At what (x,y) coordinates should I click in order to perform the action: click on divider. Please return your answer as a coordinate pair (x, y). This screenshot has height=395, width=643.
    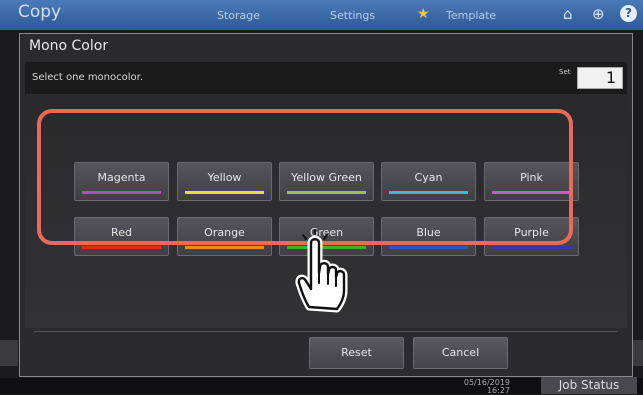
    Looking at the image, I should click on (326, 331).